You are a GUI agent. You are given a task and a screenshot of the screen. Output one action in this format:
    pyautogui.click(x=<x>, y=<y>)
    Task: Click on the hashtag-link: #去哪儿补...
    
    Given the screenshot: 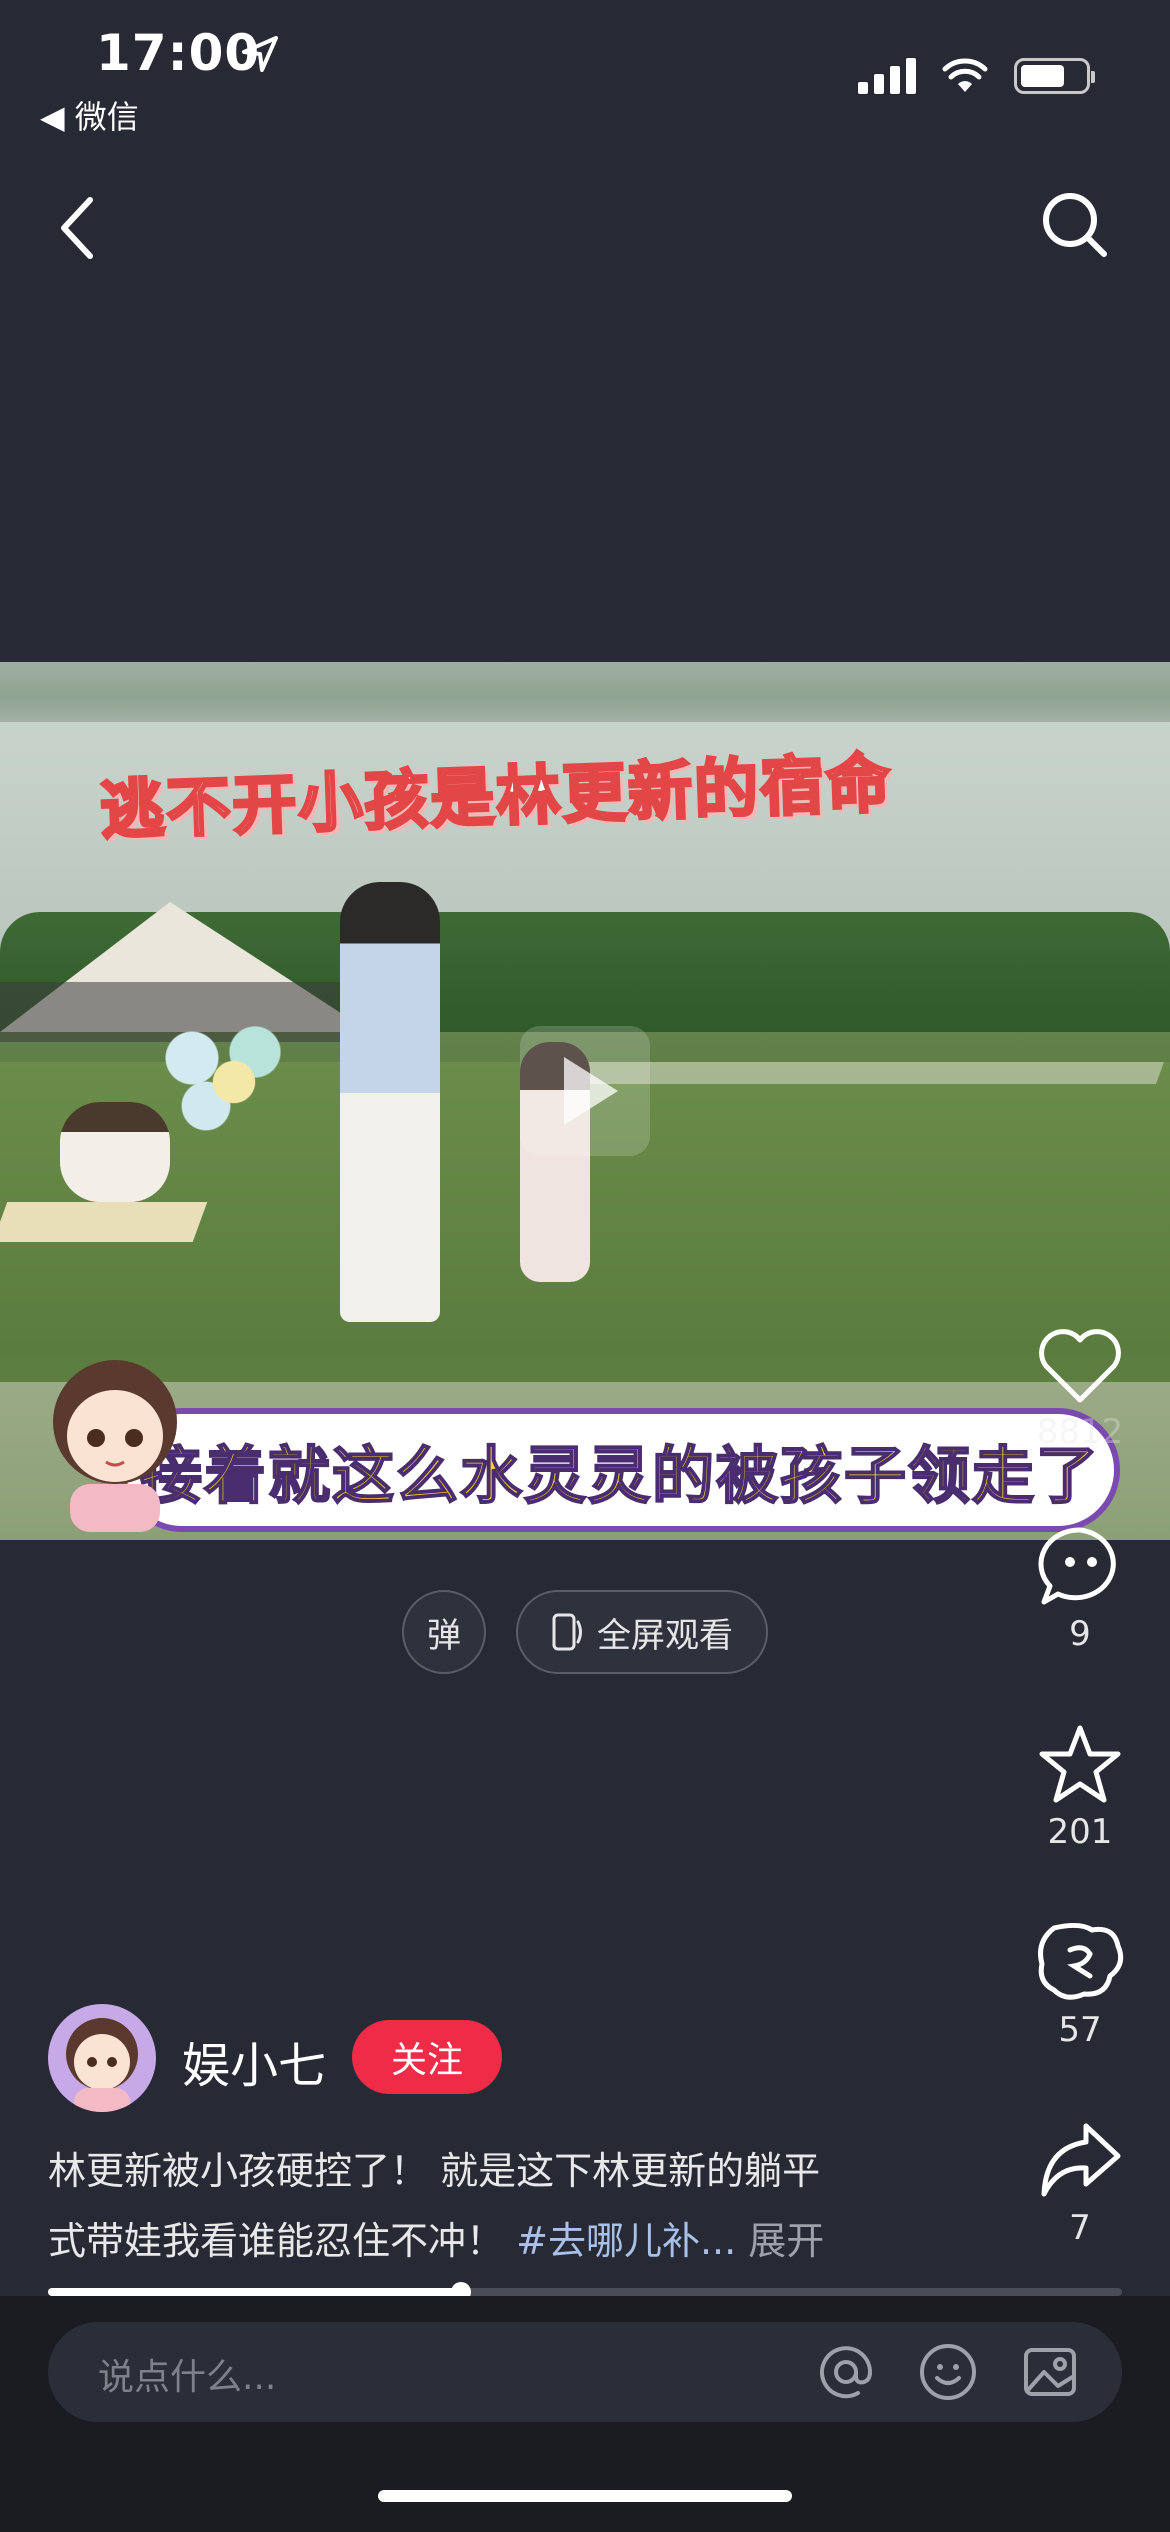 What is the action you would take?
    pyautogui.click(x=626, y=2241)
    